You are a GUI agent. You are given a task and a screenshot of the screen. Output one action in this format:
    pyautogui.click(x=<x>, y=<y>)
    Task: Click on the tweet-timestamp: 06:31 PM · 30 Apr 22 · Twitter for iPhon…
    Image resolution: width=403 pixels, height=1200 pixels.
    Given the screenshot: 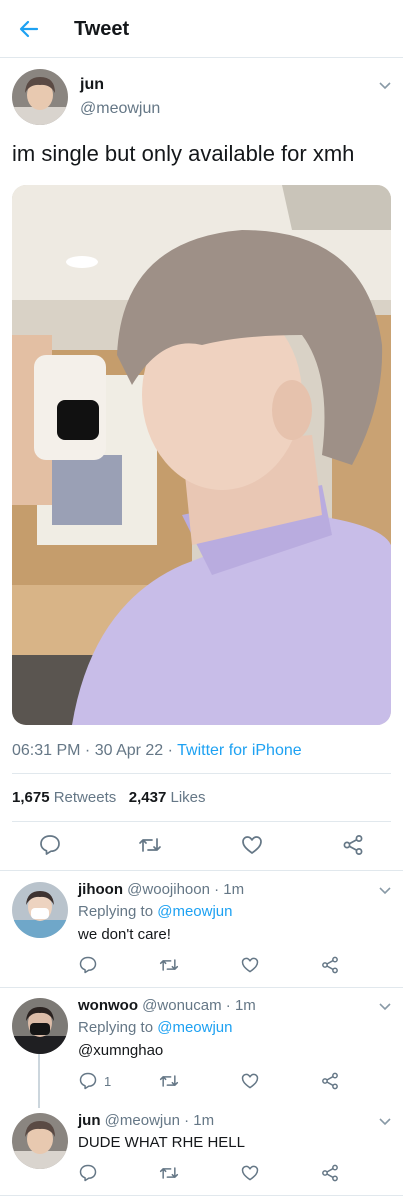 What is the action you would take?
    pyautogui.click(x=157, y=751)
    